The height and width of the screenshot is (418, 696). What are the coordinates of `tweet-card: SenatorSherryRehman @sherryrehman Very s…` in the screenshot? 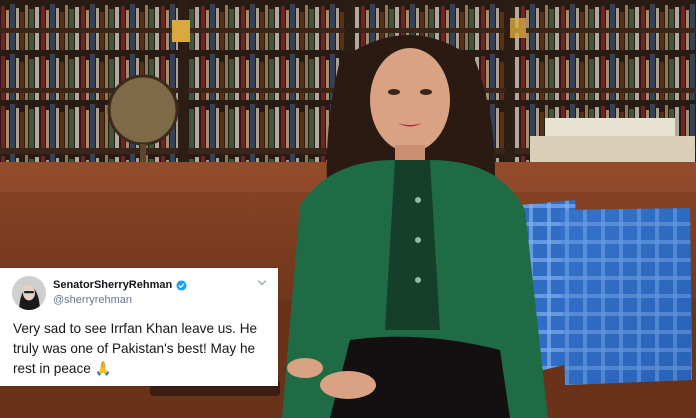 It's located at (139, 327).